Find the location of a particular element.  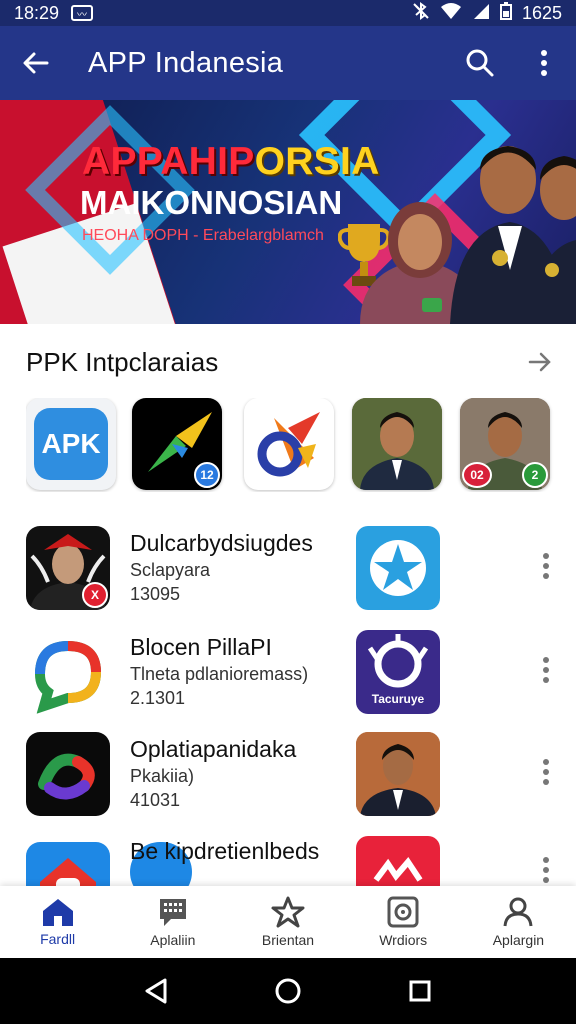

square-recents-icon is located at coordinates (420, 991).